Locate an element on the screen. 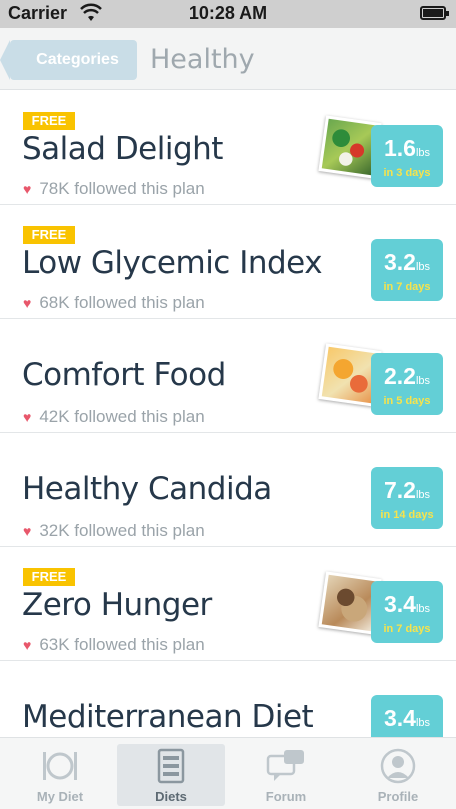 The image size is (456, 809). plan-row-mediterranean-diet: Mediterranean Diet 3.4lbs is located at coordinates (228, 699).